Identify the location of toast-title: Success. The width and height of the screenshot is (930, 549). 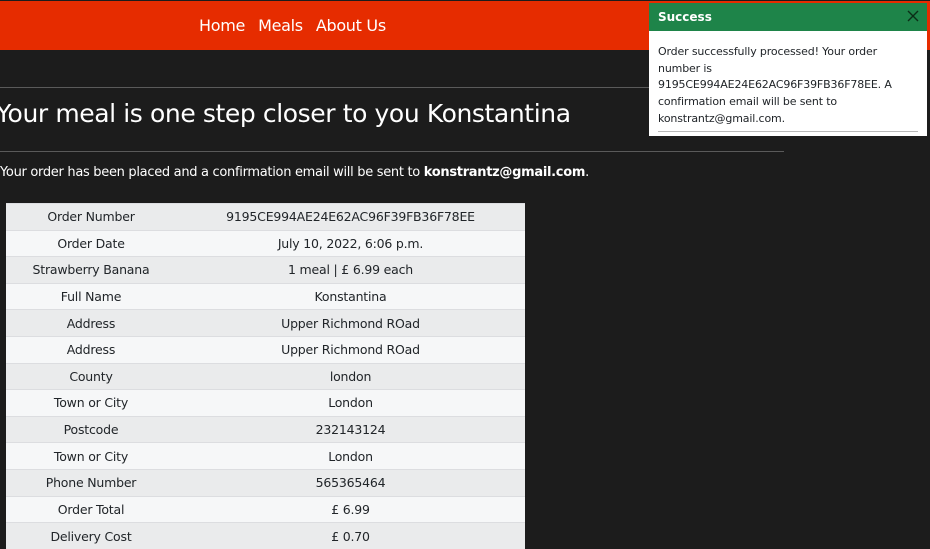
(685, 17).